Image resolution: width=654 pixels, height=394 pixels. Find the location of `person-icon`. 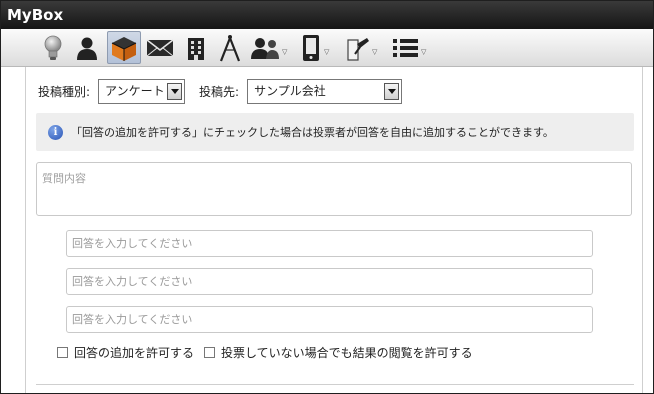

person-icon is located at coordinates (87, 48).